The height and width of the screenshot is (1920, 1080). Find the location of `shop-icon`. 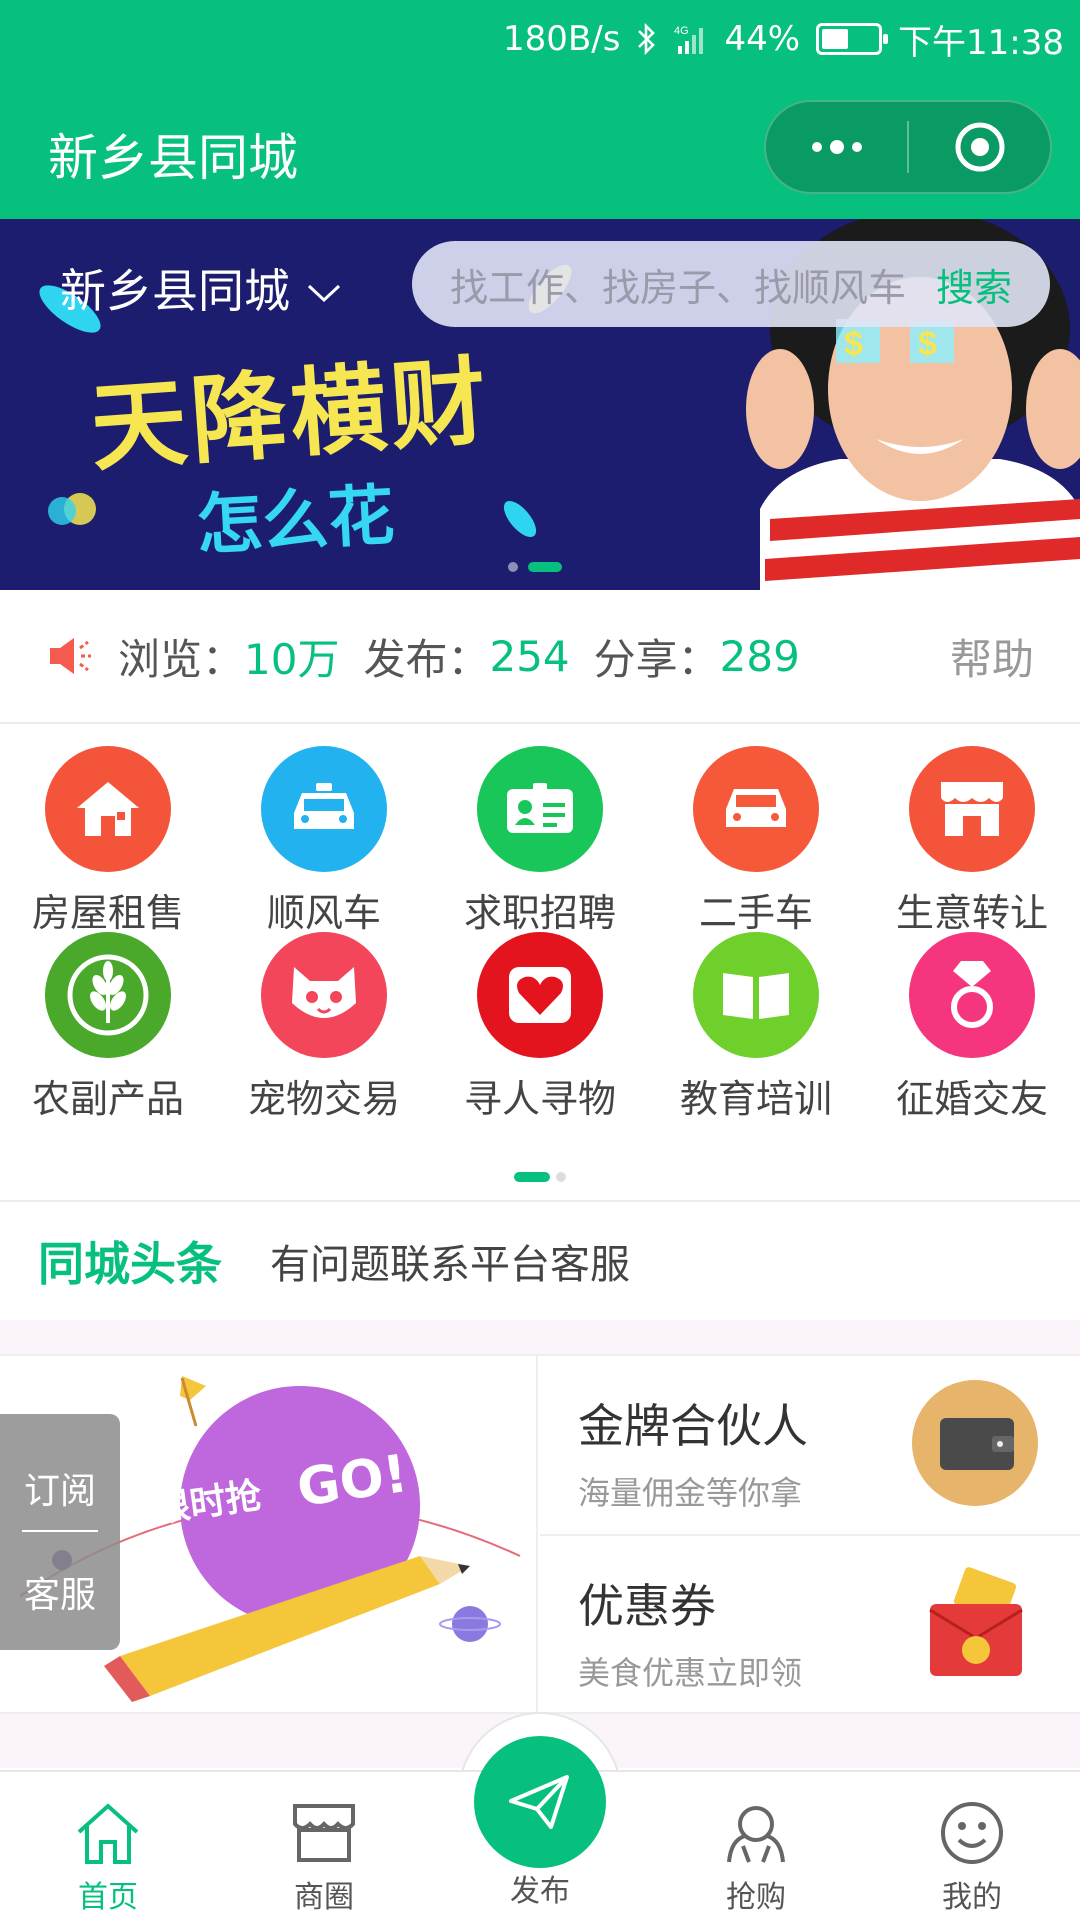

shop-icon is located at coordinates (972, 809).